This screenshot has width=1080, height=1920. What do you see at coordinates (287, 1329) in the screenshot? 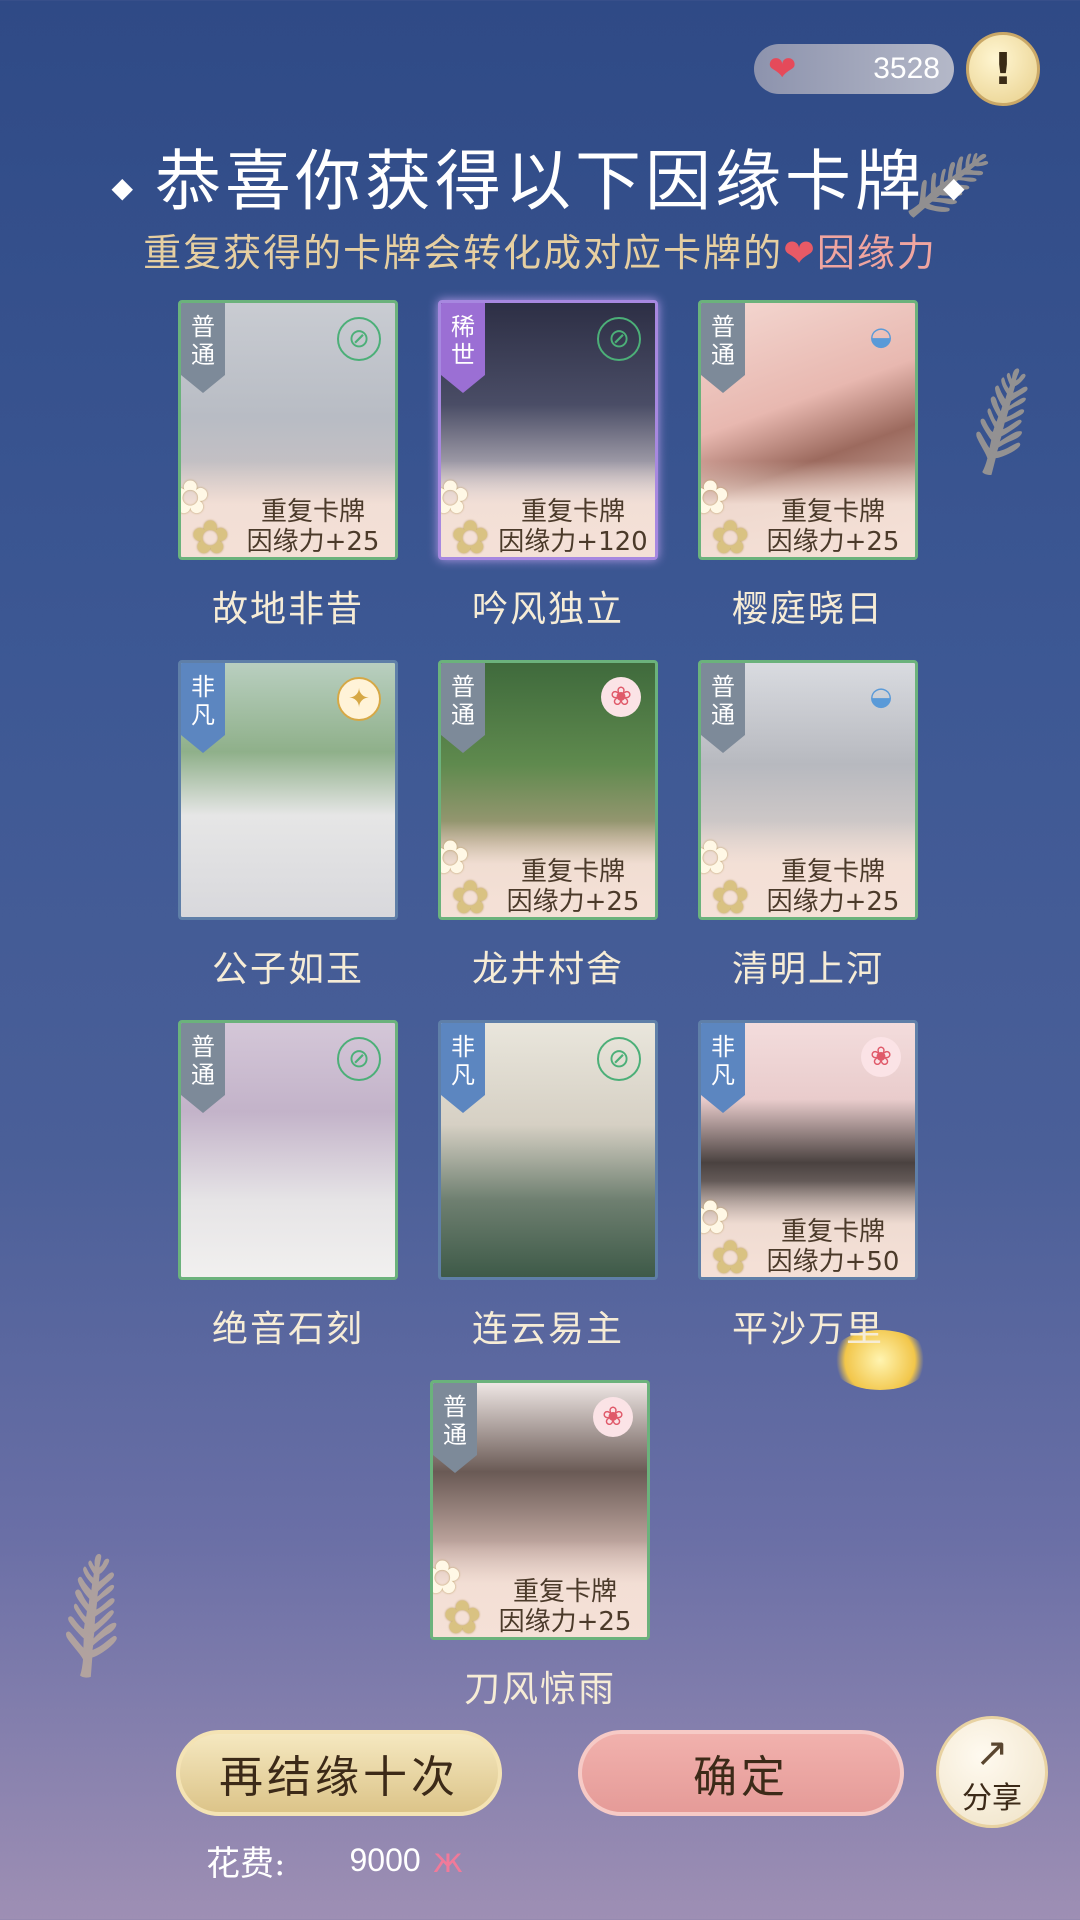
I see `card-name: 绝音石刻` at bounding box center [287, 1329].